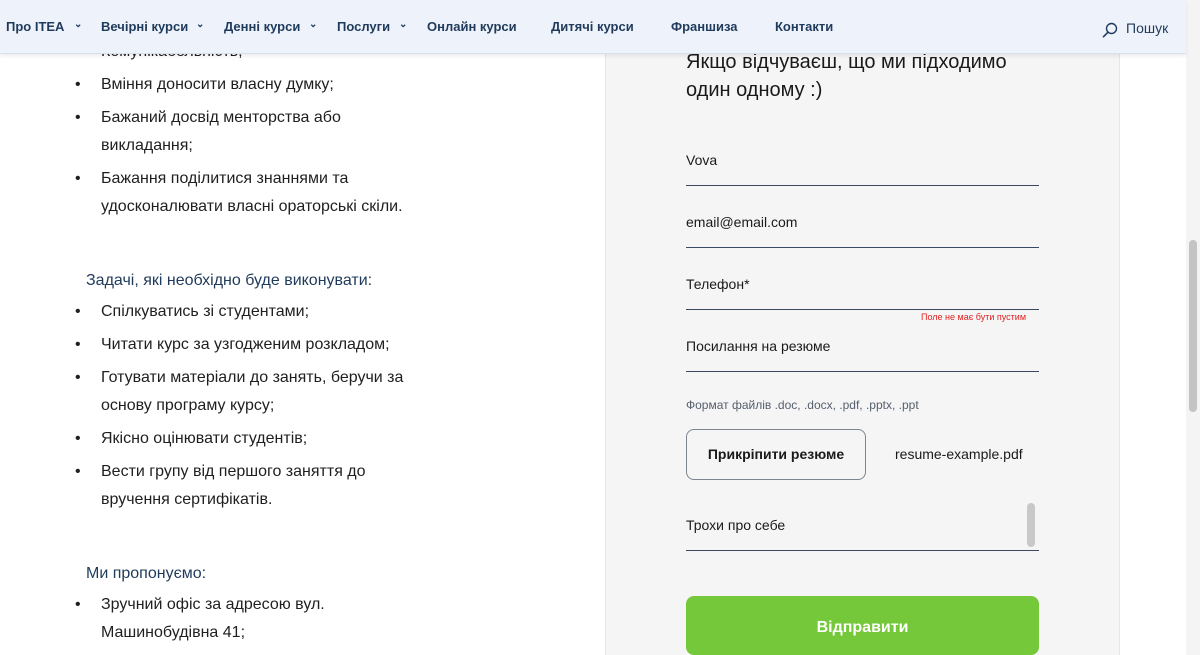 This screenshot has width=1200, height=655. I want to click on nav-item-label: Онлайн курси, so click(472, 26).